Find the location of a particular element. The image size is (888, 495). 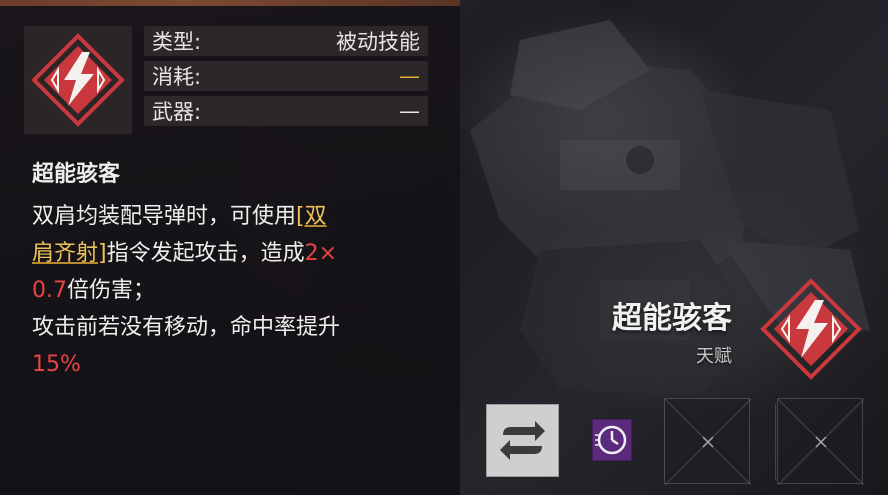

slot-divider is located at coordinates (775, 442).